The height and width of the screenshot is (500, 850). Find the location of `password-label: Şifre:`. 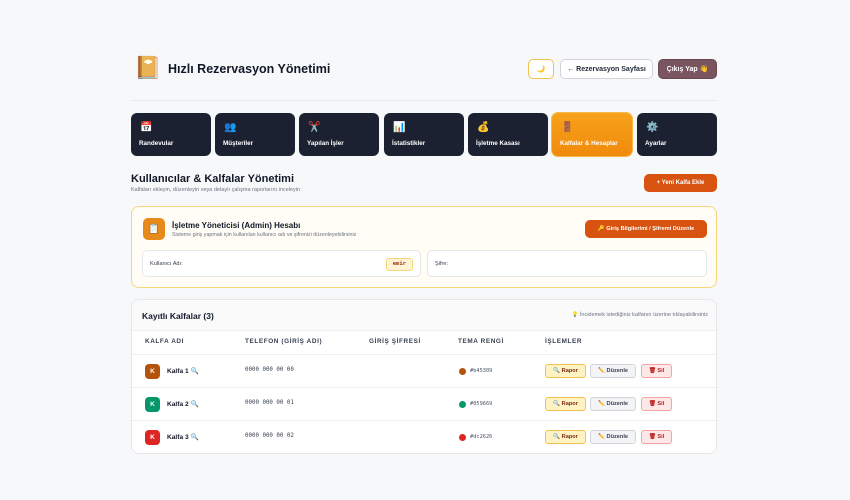

password-label: Şifre: is located at coordinates (442, 264).